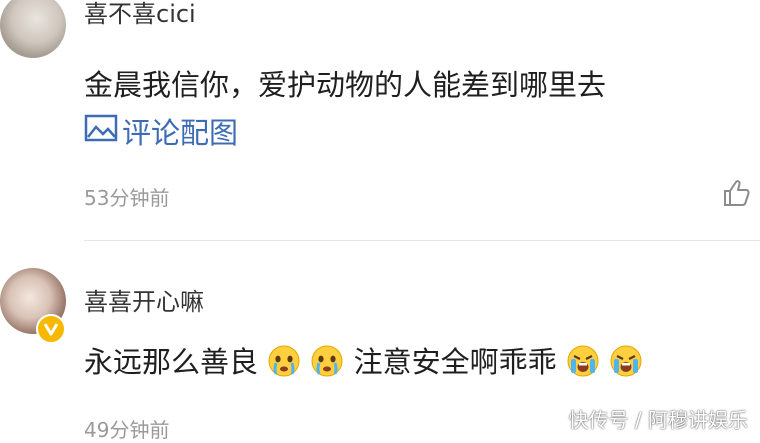 Image resolution: width=760 pixels, height=443 pixels. Describe the element at coordinates (171, 362) in the screenshot. I see `comment-text-part: 永远那么善良` at that location.